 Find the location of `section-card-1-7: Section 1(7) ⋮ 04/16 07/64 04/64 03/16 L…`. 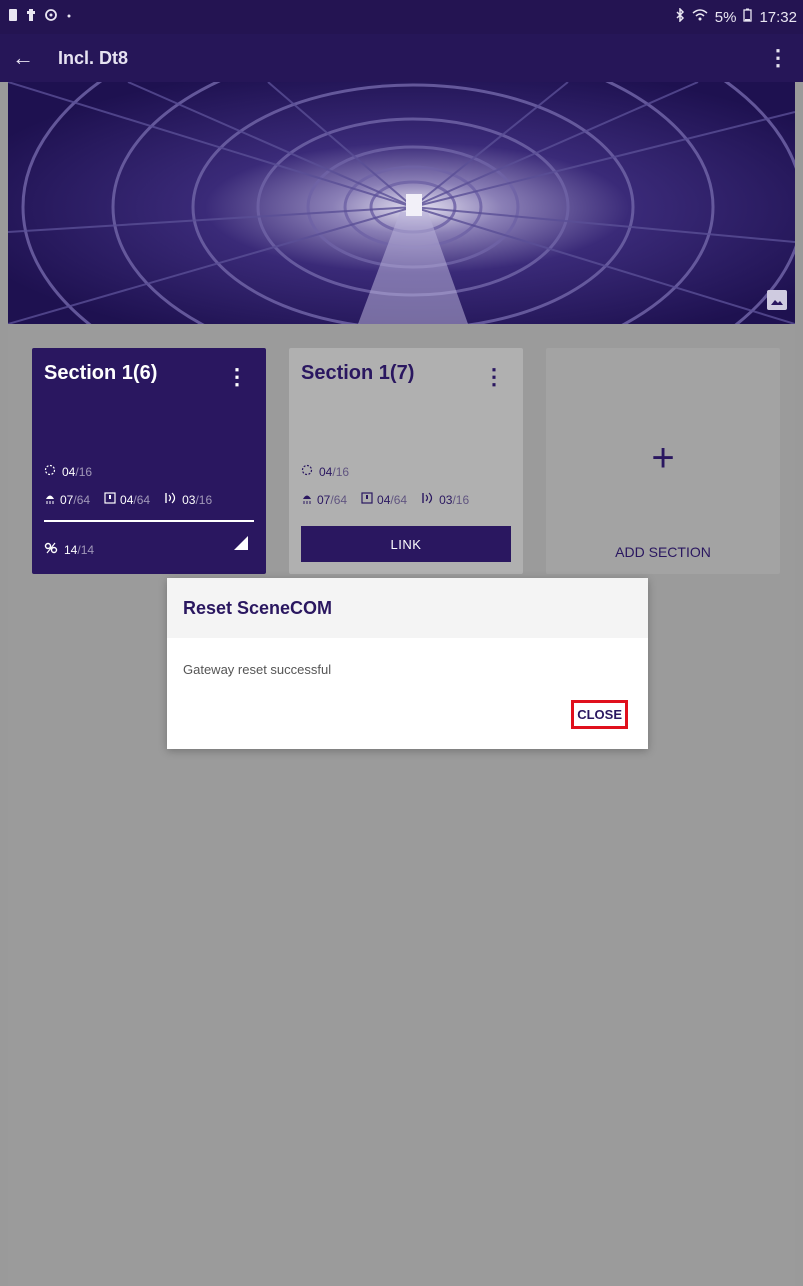

section-card-1-7: Section 1(7) ⋮ 04/16 07/64 04/64 03/16 L… is located at coordinates (406, 461).